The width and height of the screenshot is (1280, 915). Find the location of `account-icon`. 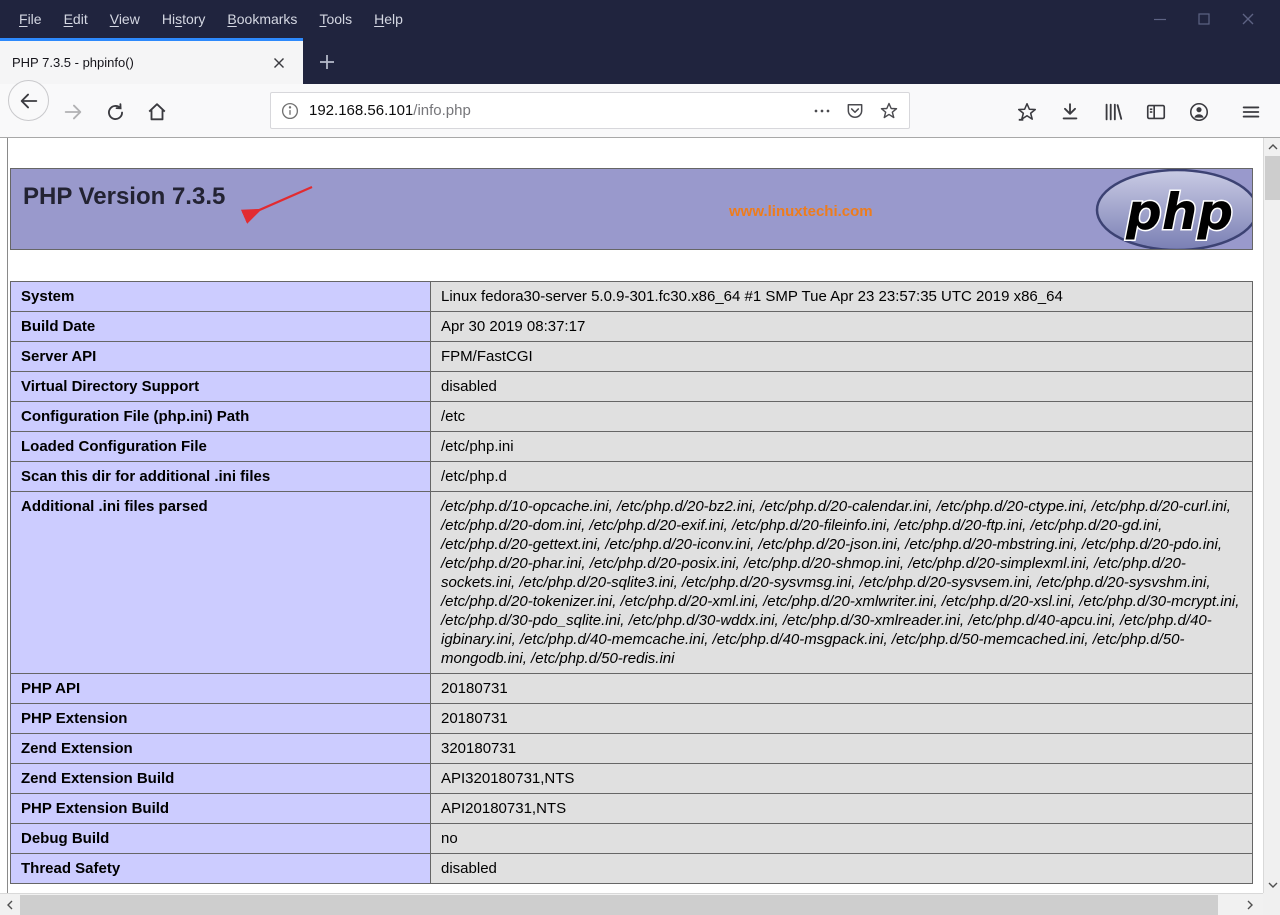

account-icon is located at coordinates (1199, 112).